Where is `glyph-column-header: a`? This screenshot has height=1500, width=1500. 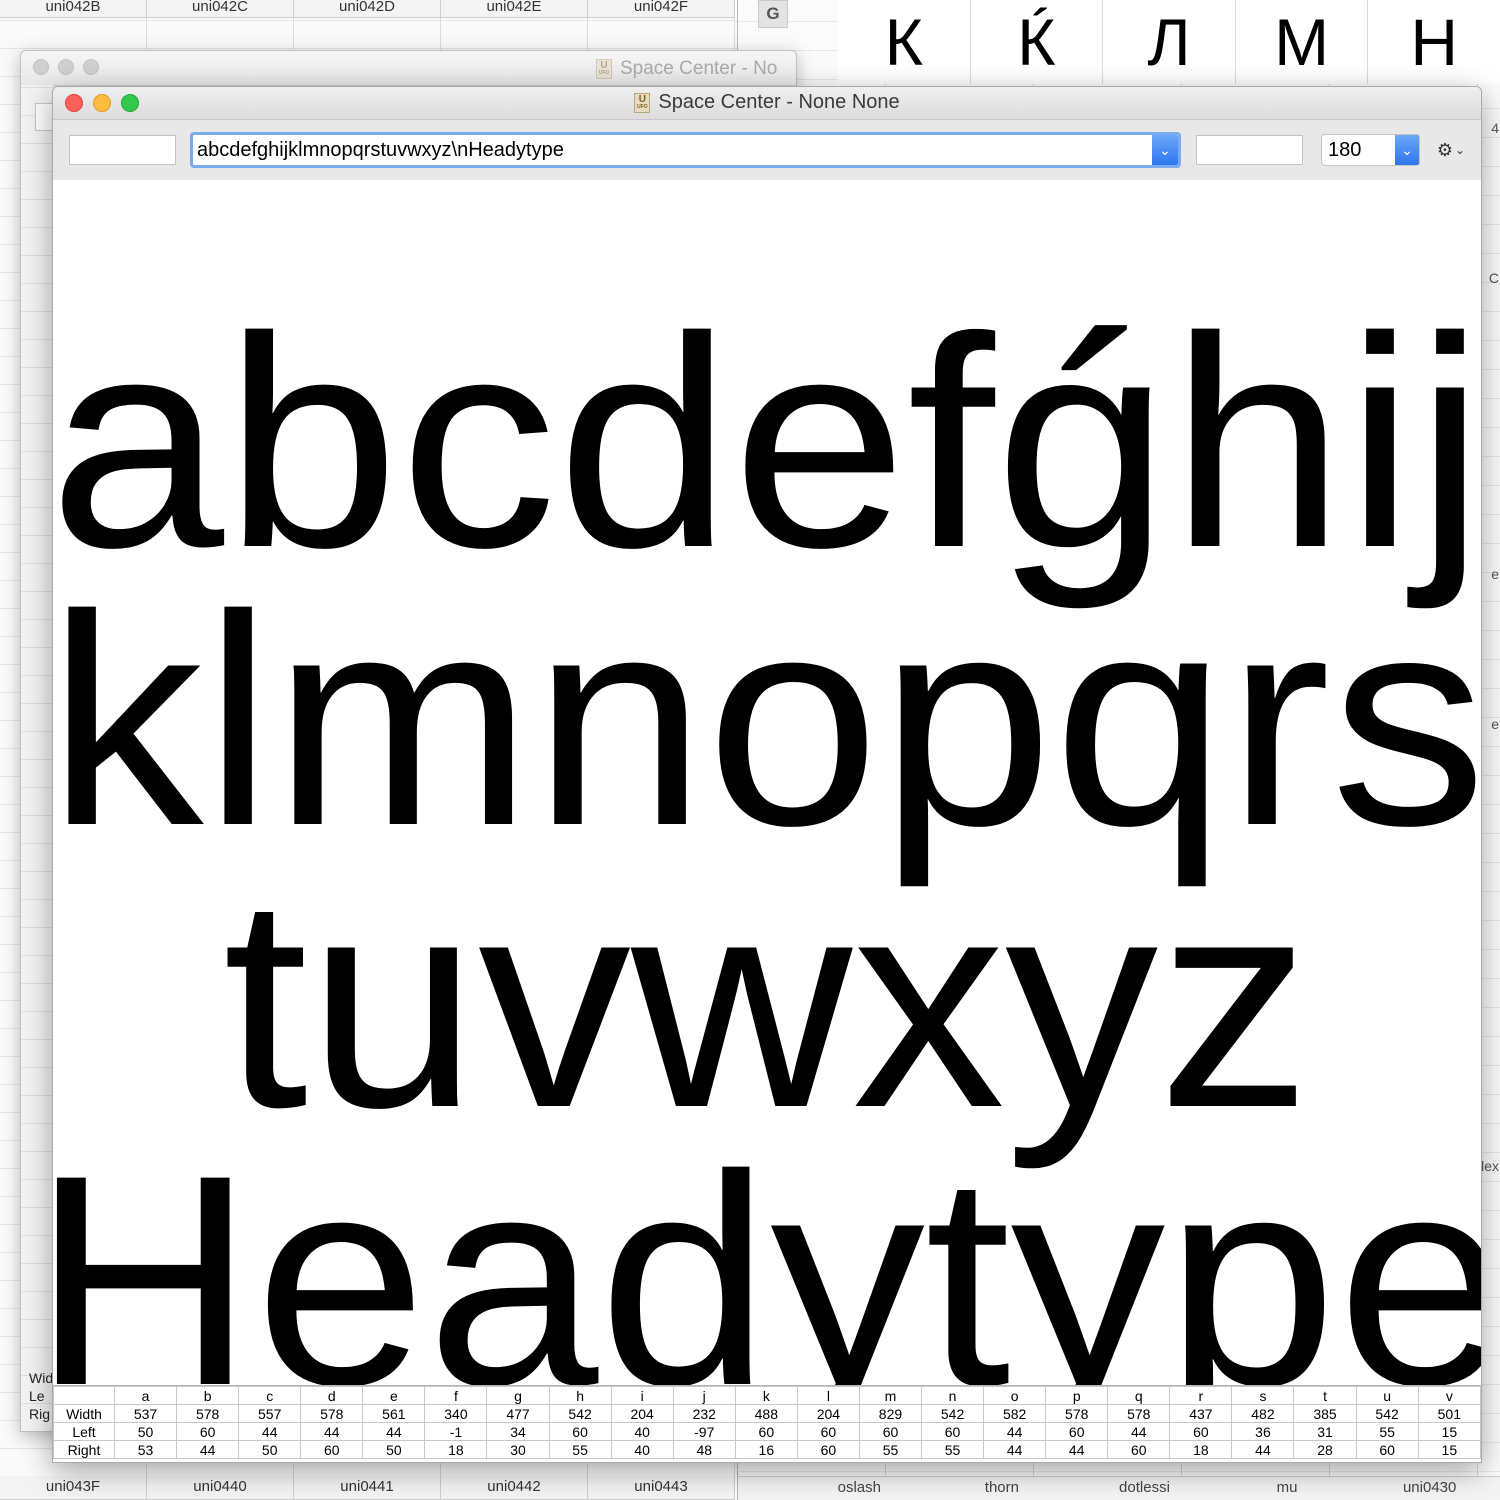
glyph-column-header: a is located at coordinates (145, 1395).